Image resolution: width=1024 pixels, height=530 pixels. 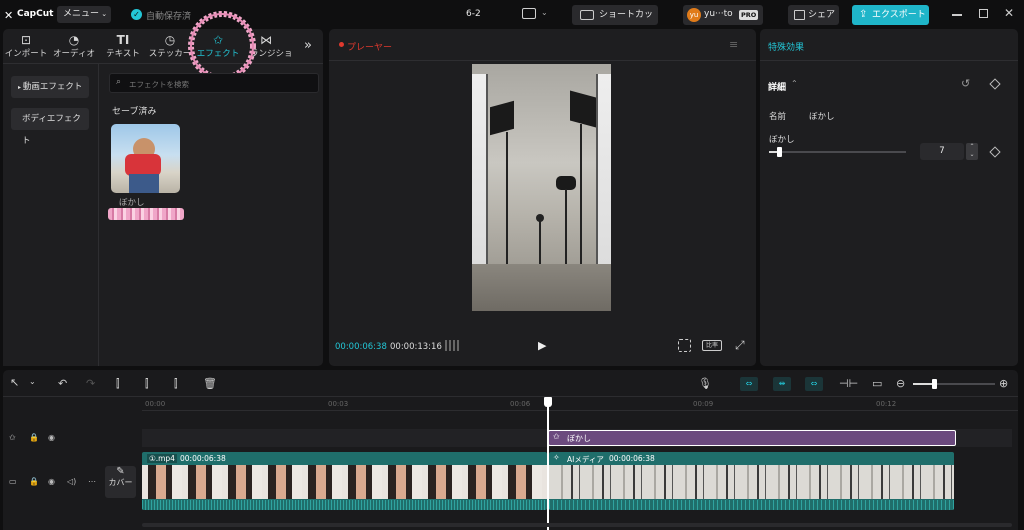 What do you see at coordinates (965, 83) in the screenshot?
I see `reset-icon: ↺` at bounding box center [965, 83].